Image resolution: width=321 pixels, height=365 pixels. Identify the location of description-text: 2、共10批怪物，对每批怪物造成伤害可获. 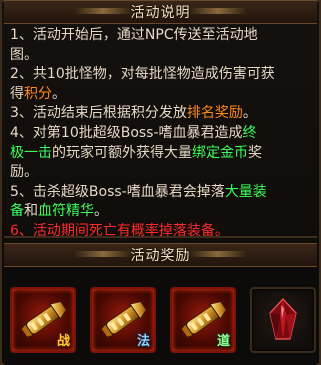
(142, 74).